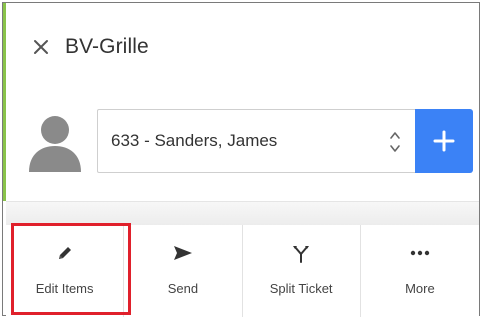 This screenshot has height=321, width=485. What do you see at coordinates (4, 102) in the screenshot?
I see `status-bar` at bounding box center [4, 102].